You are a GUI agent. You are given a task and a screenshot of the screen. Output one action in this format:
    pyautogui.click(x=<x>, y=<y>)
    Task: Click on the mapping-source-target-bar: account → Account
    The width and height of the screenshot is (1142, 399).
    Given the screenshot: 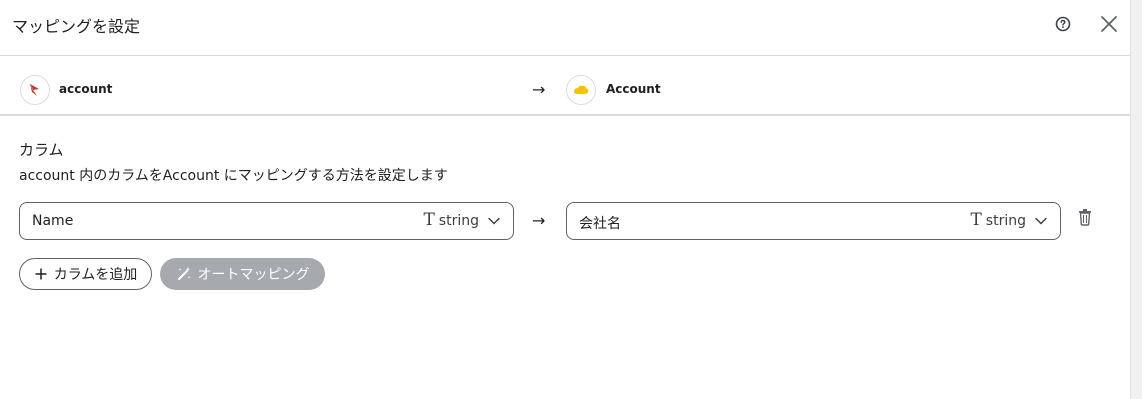 What is the action you would take?
    pyautogui.click(x=565, y=86)
    